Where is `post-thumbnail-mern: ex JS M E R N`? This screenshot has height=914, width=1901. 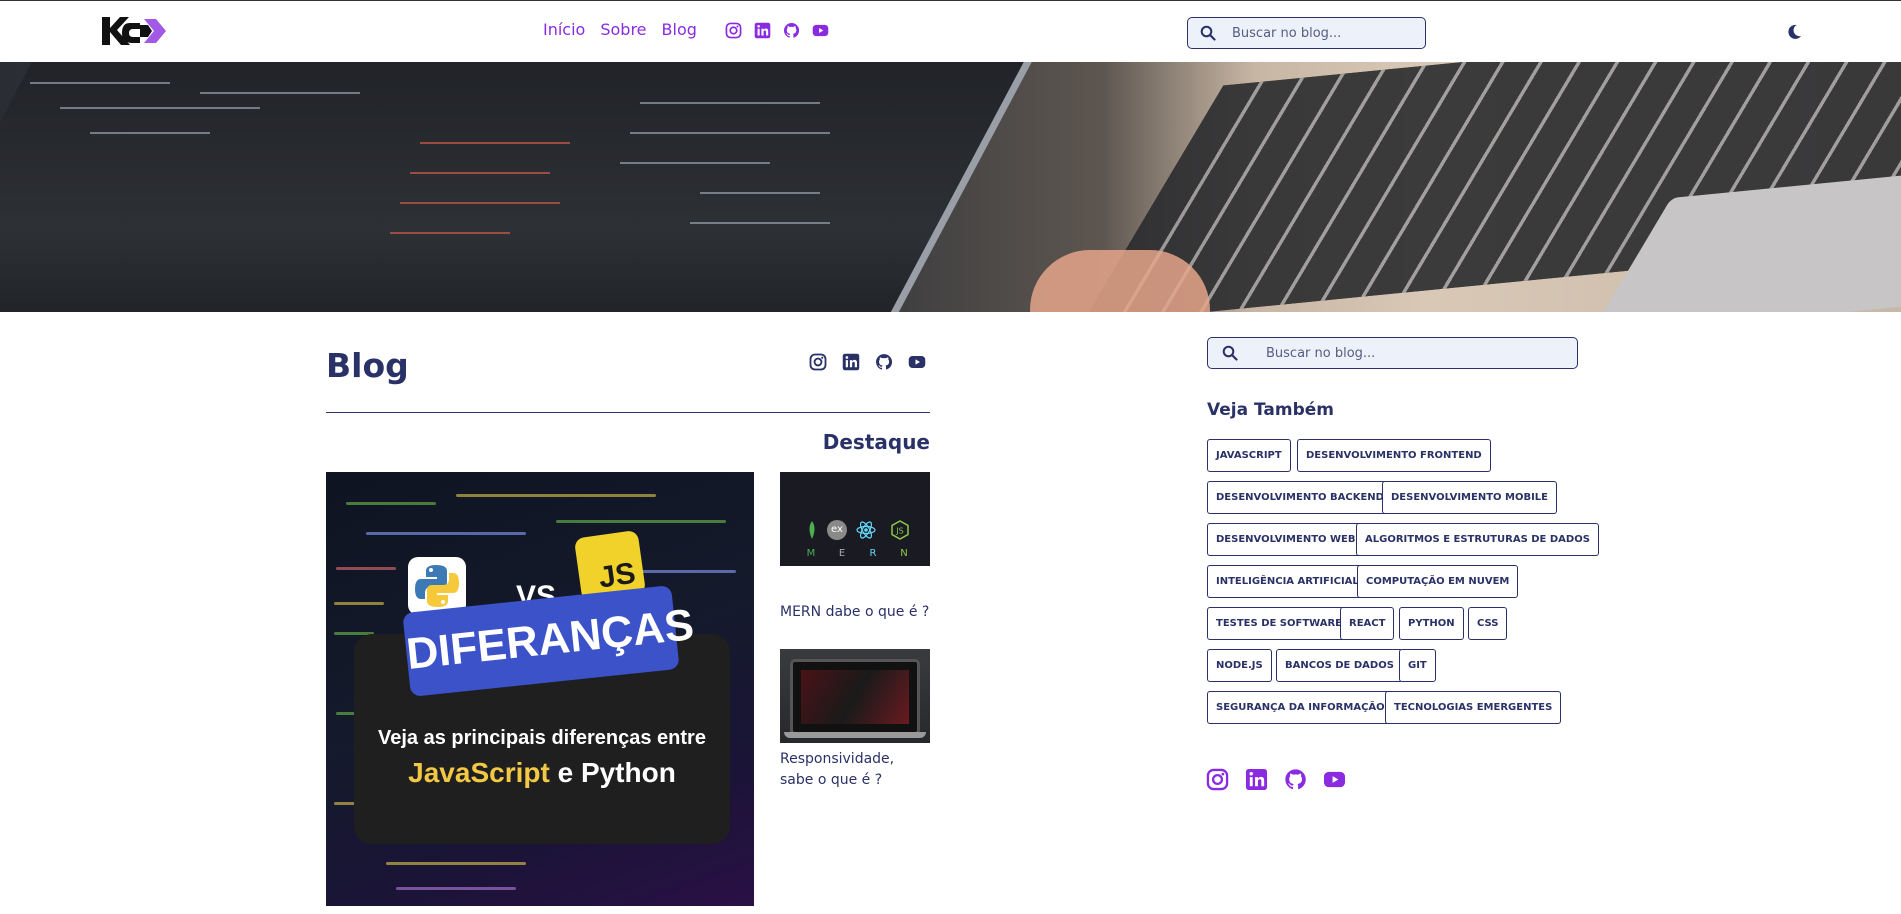 post-thumbnail-mern: ex JS M E R N is located at coordinates (855, 519).